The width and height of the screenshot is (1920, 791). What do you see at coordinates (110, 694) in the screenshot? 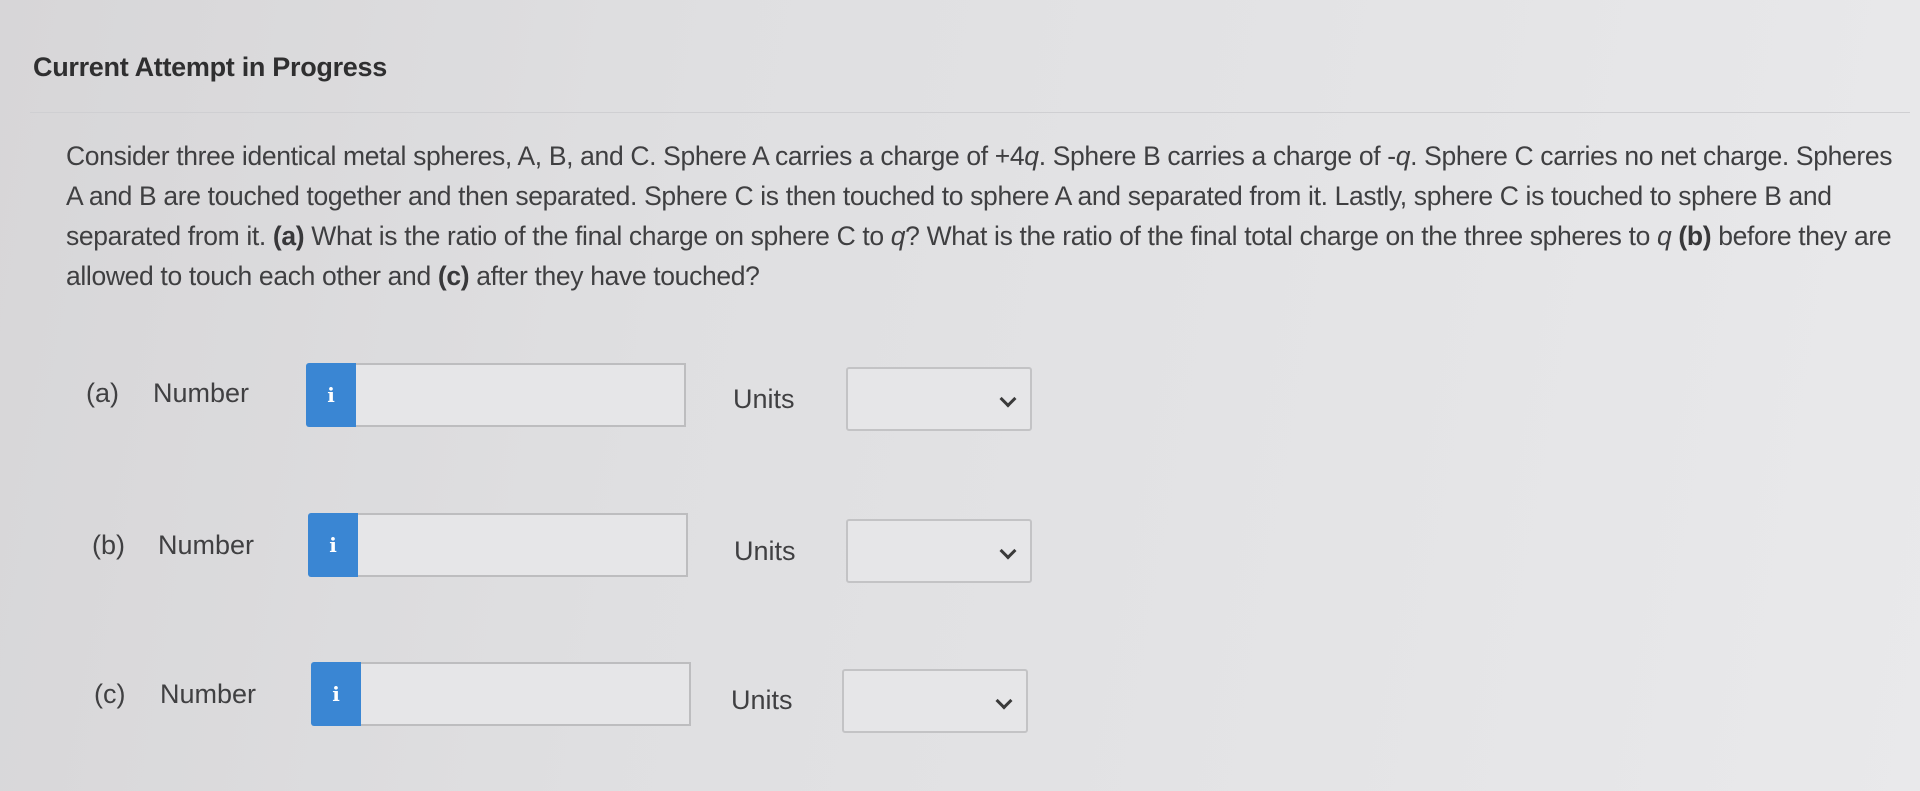
I see `part-label: (c)` at bounding box center [110, 694].